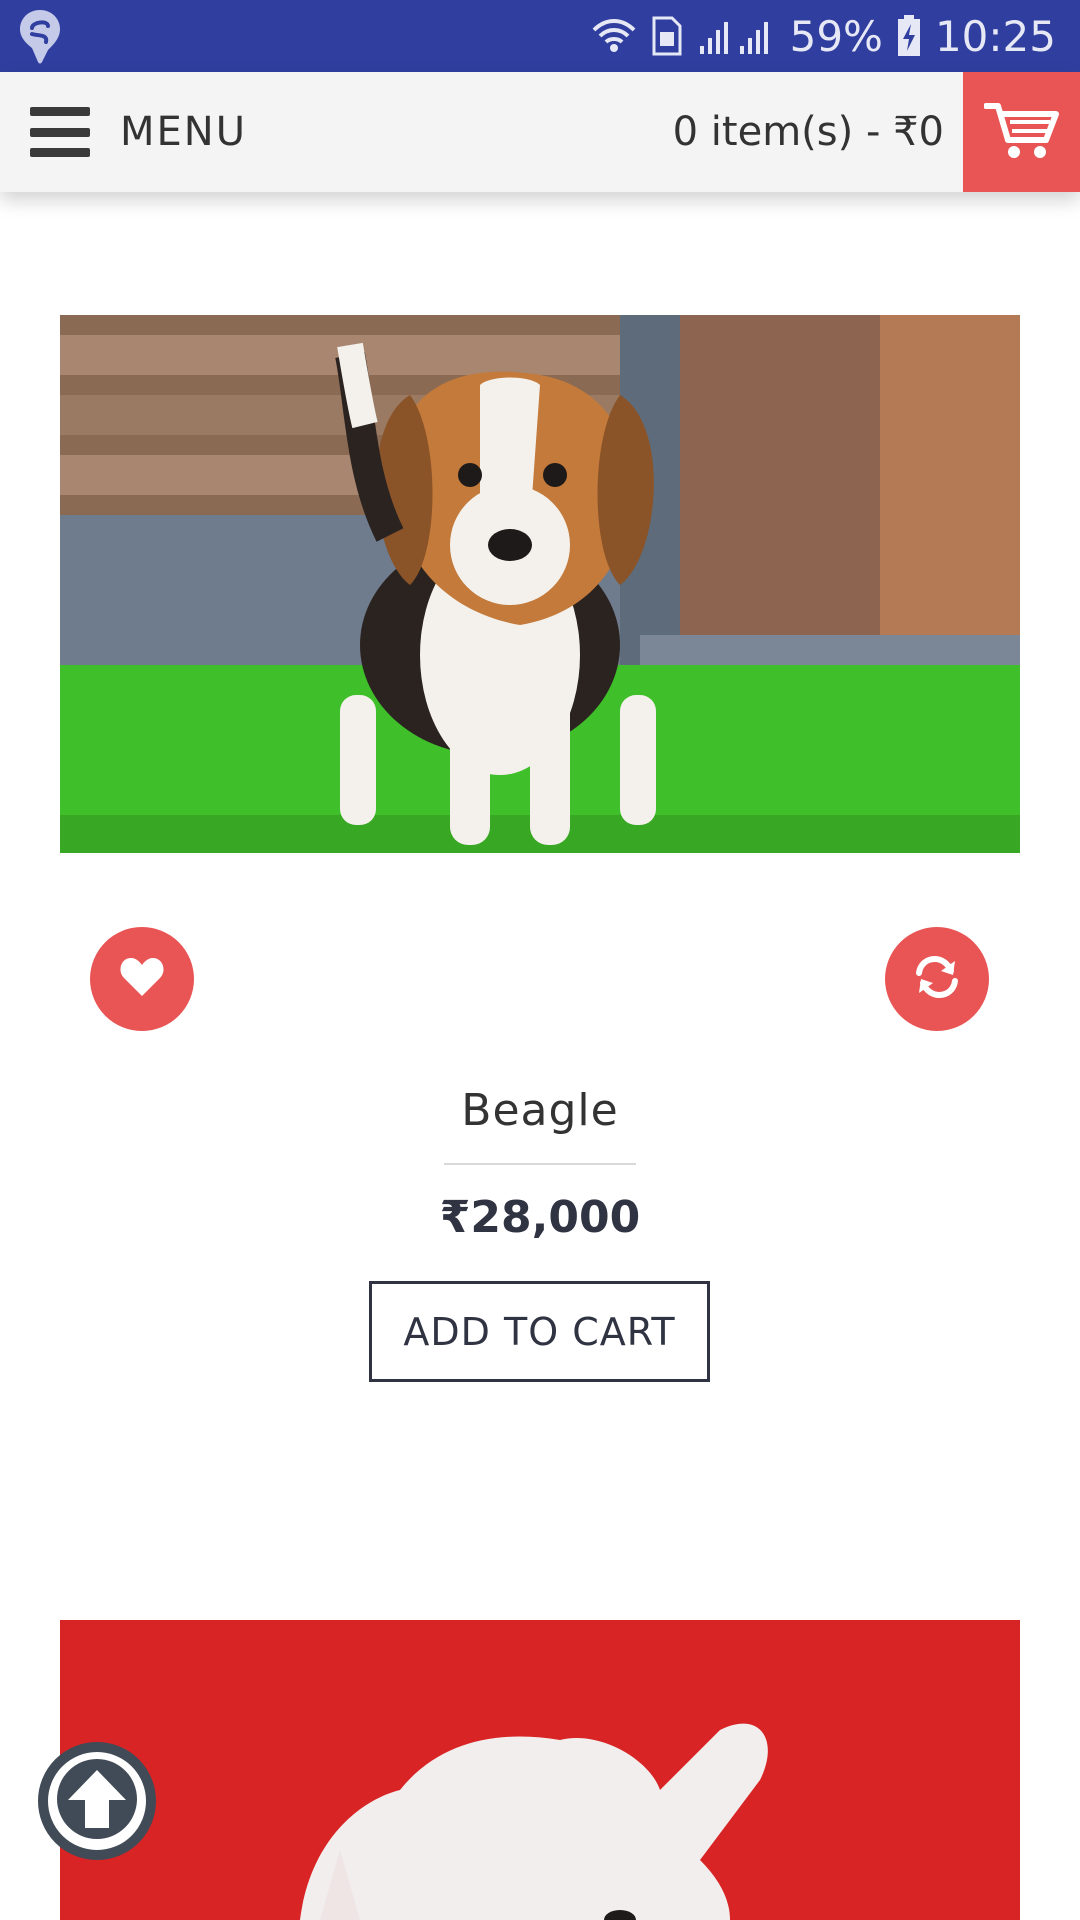  I want to click on add-to-cart-button: ADD TO CART, so click(539, 1331).